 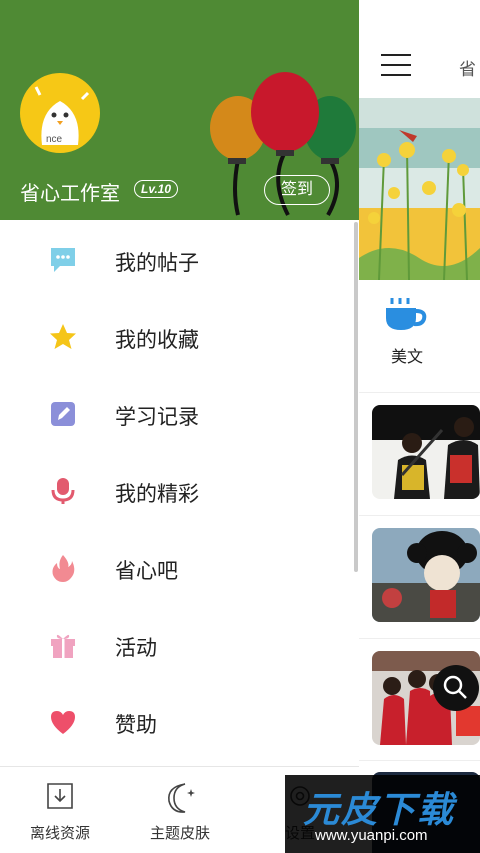 I want to click on username: 省心工作室, so click(x=70, y=194).